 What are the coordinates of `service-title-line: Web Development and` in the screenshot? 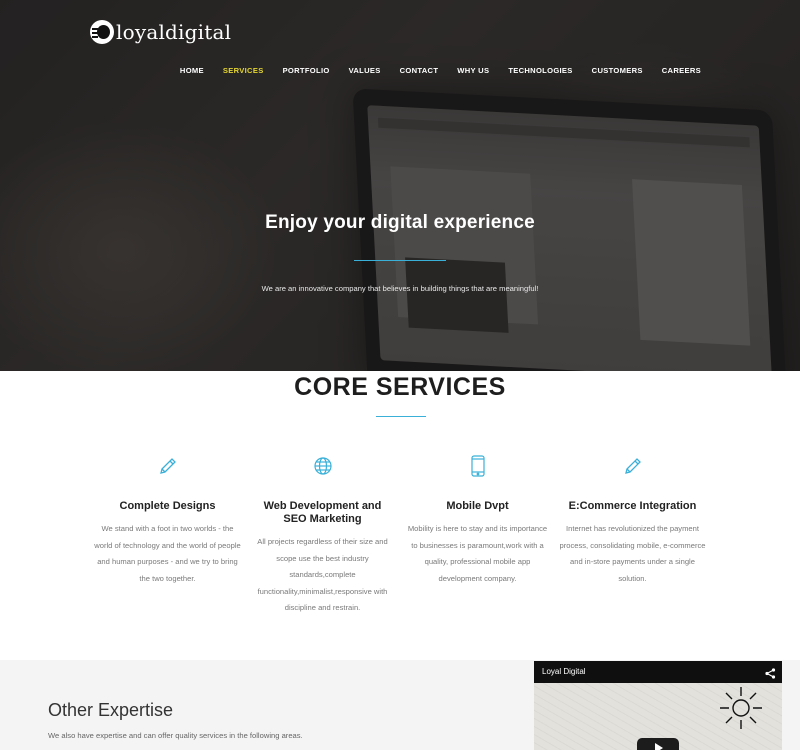 It's located at (322, 506).